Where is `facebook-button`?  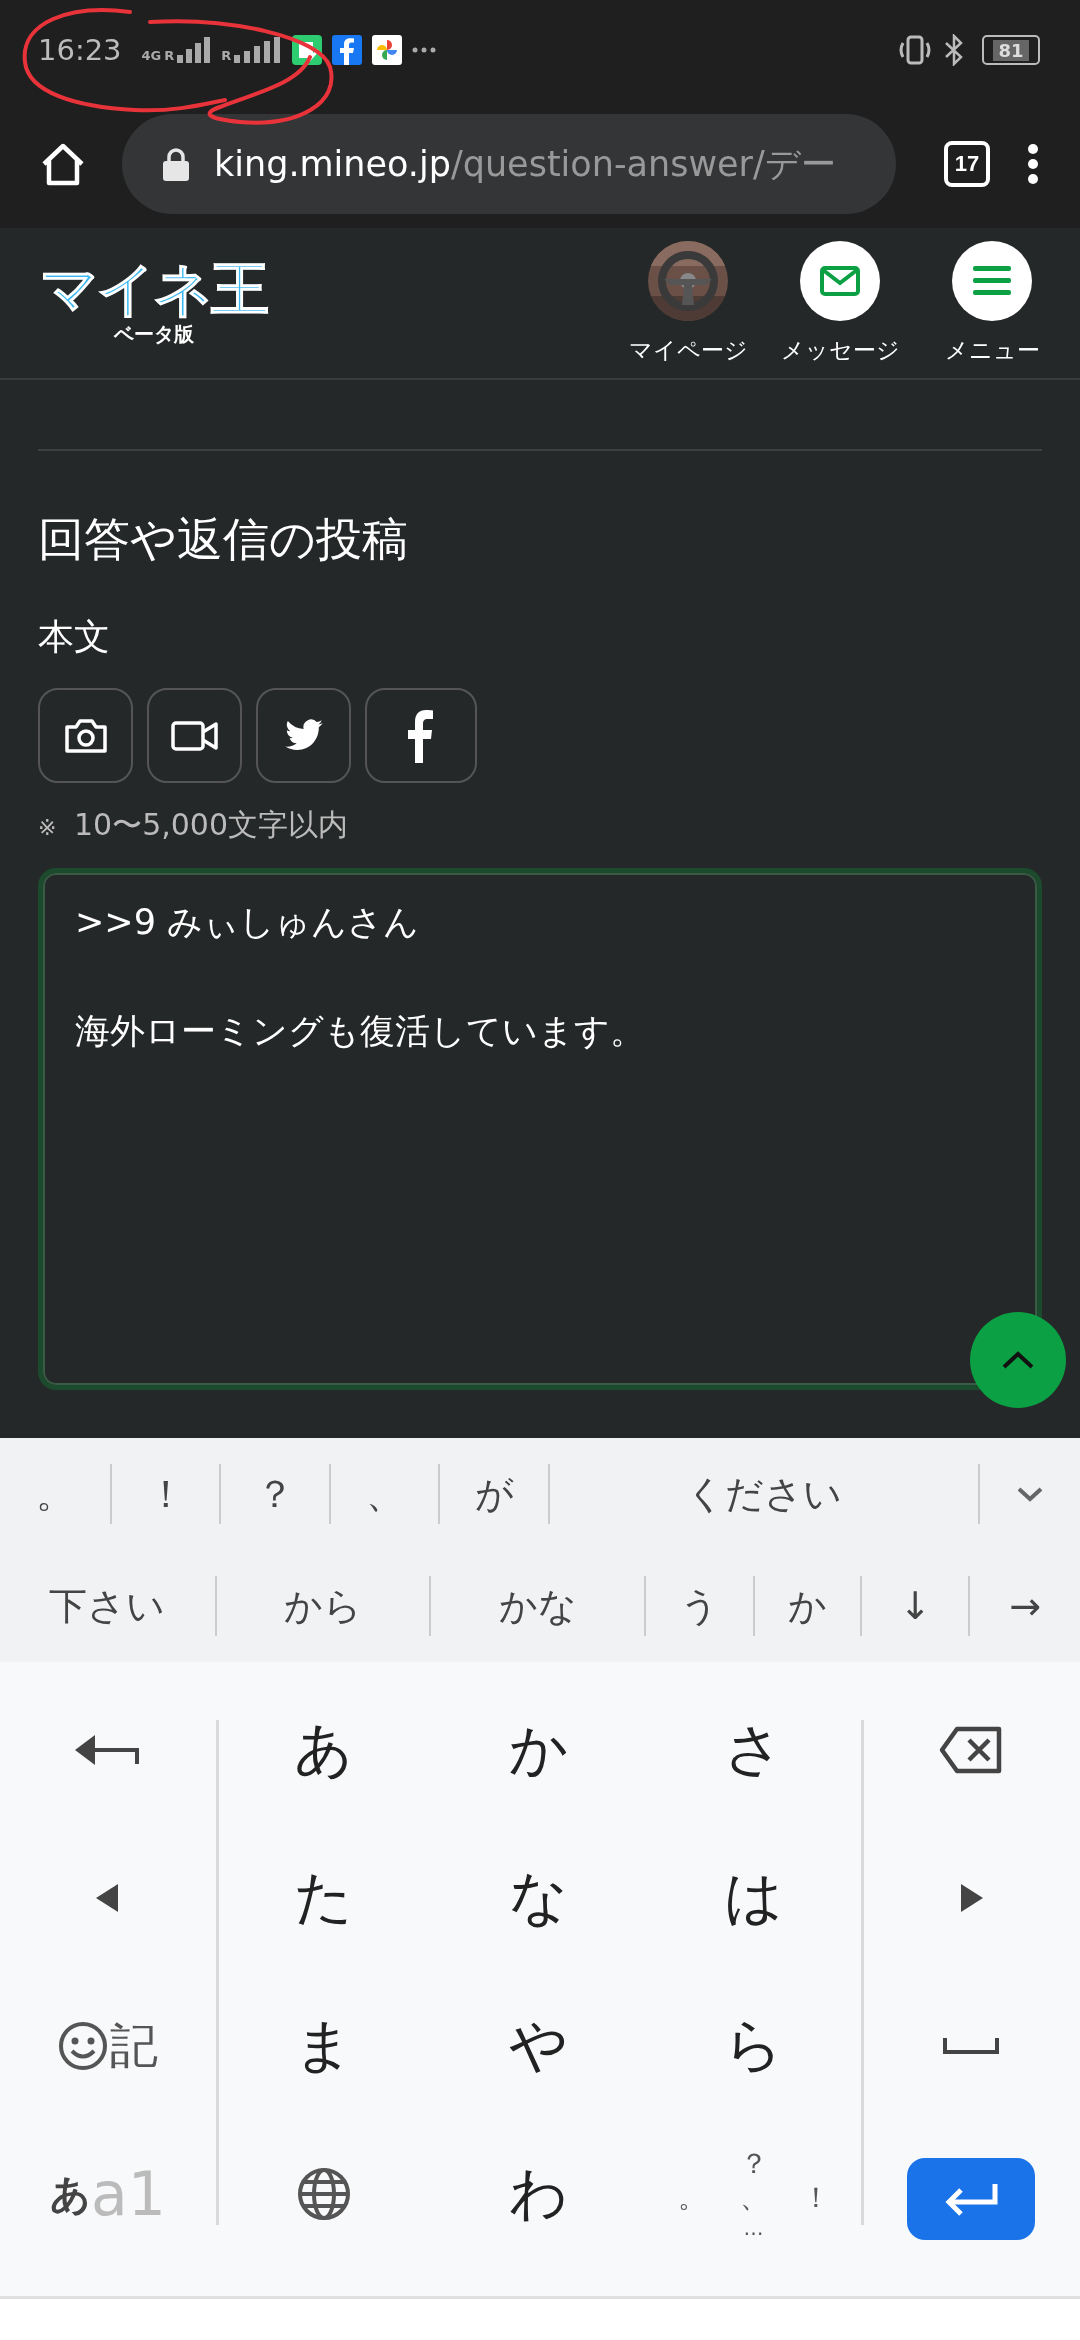 facebook-button is located at coordinates (421, 735).